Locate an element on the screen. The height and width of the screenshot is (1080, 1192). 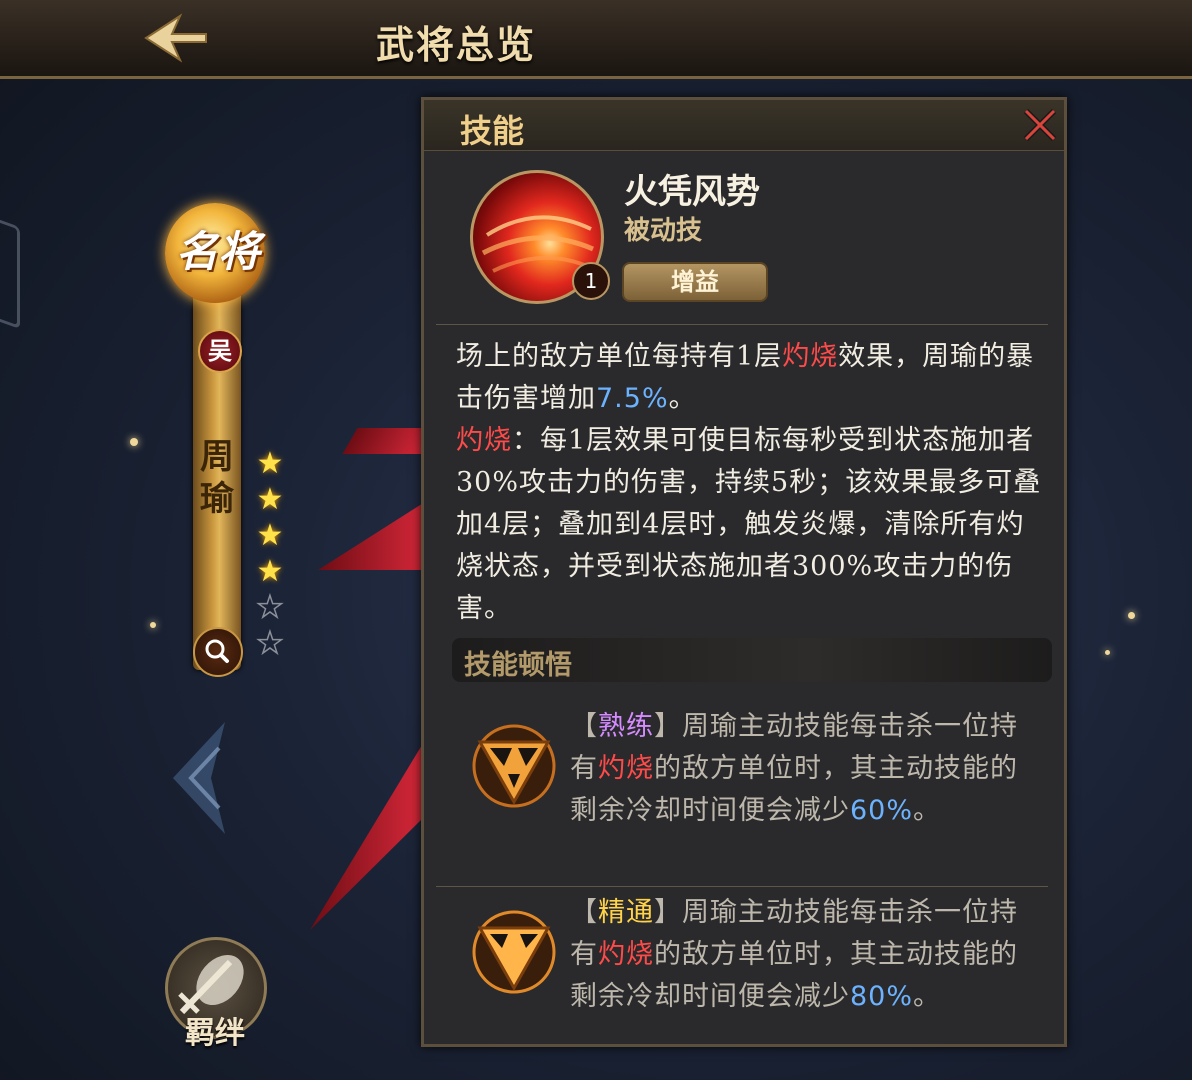
previous-hero-button is located at coordinates (200, 778).